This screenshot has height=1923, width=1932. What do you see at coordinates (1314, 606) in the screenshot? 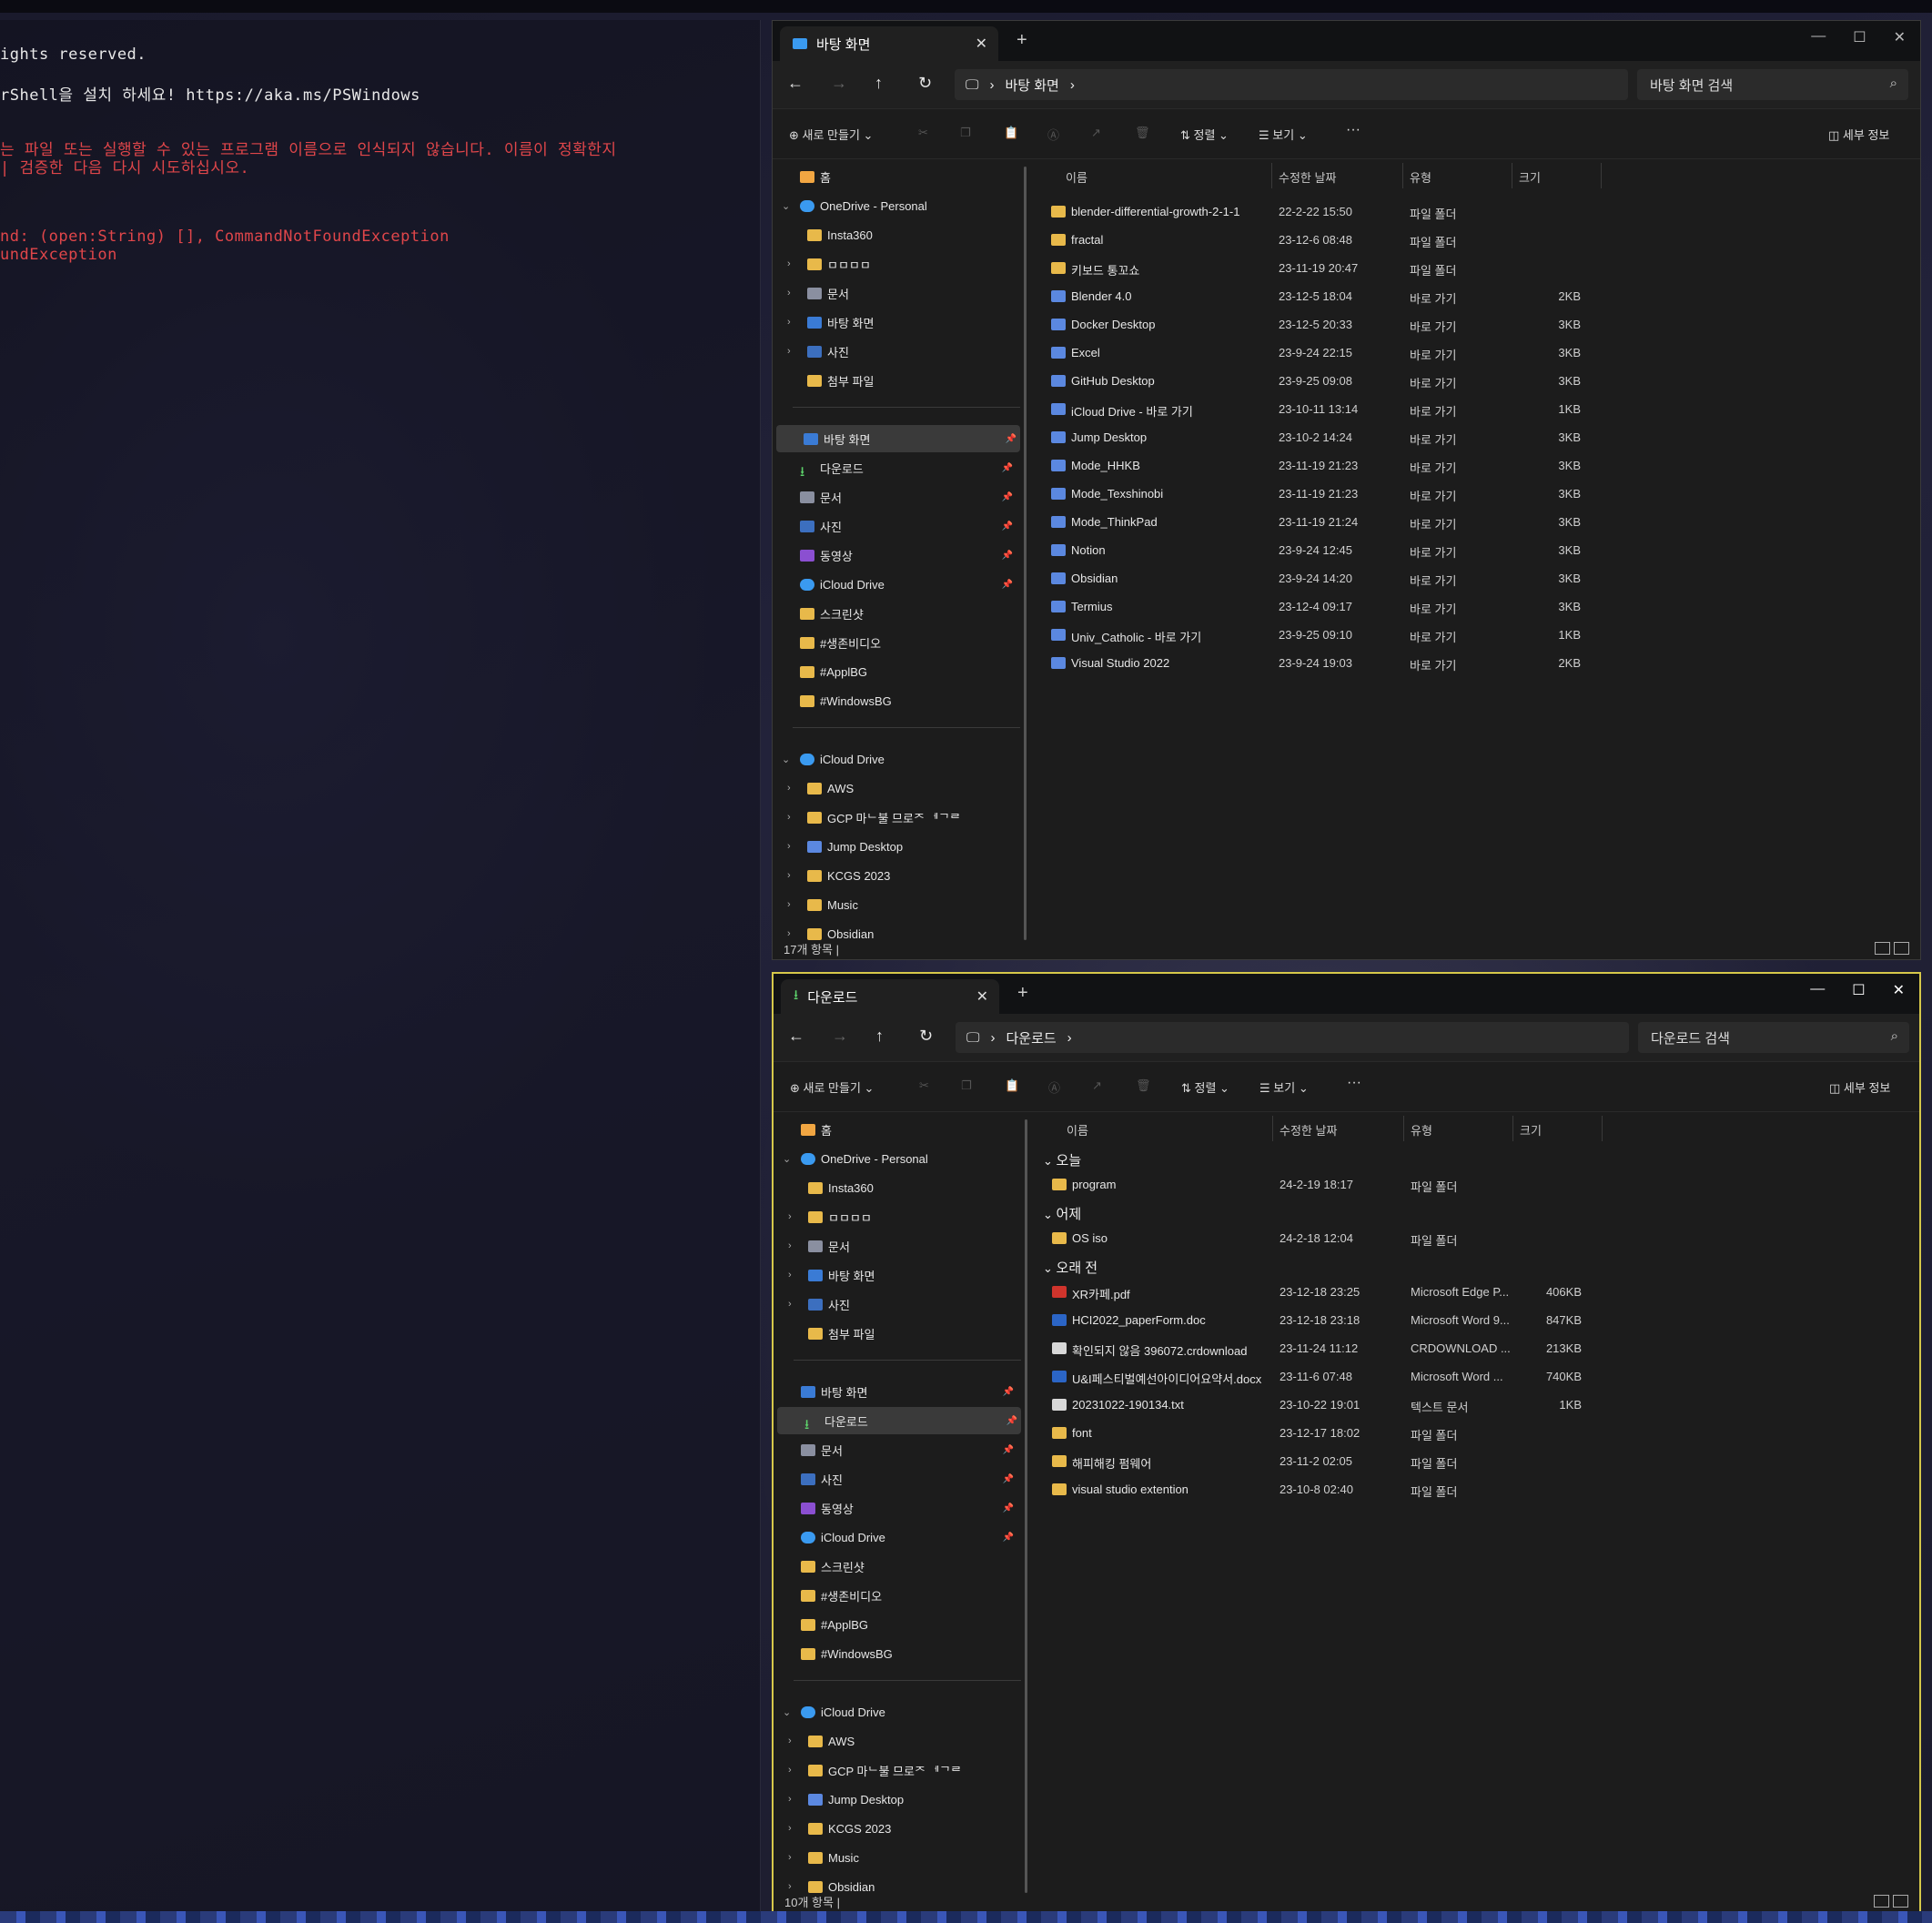
I see `file-row: Termius 23-12-4 09:17 바로 가기 3KB` at bounding box center [1314, 606].